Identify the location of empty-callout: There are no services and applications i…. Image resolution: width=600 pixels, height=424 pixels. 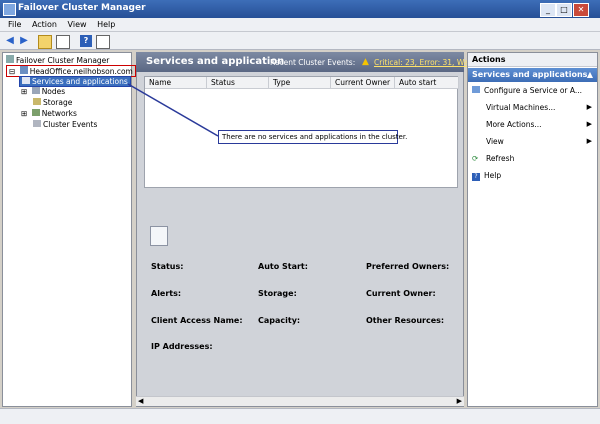
(312, 137).